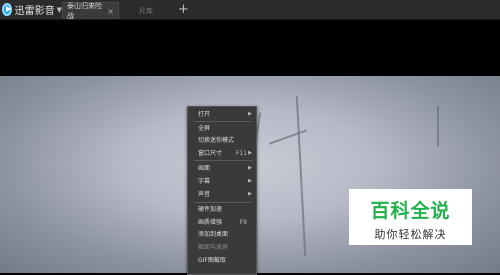 This screenshot has height=275, width=500. I want to click on menu-item-add-to-desktop: 添加到桌面, so click(222, 234).